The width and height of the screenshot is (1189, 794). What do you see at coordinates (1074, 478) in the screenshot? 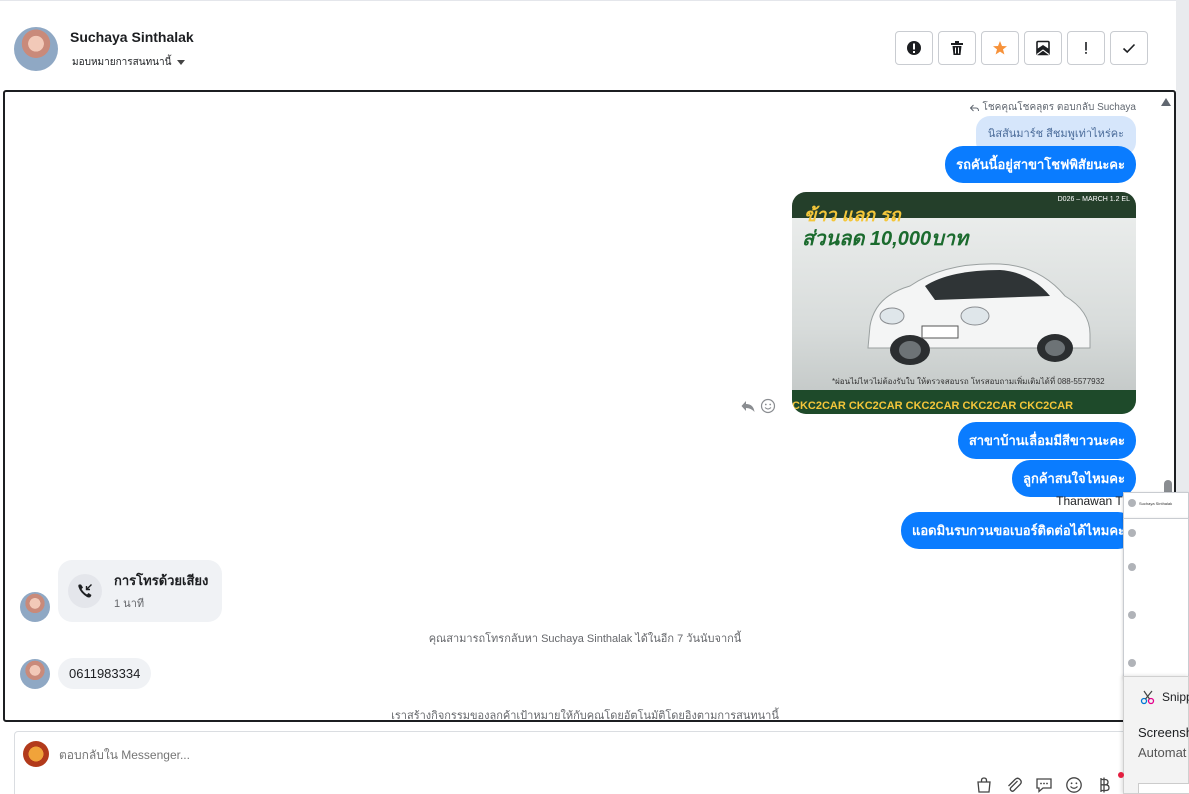
I see `outgoing-message: ลูกค้าสนใจไหมคะ` at bounding box center [1074, 478].